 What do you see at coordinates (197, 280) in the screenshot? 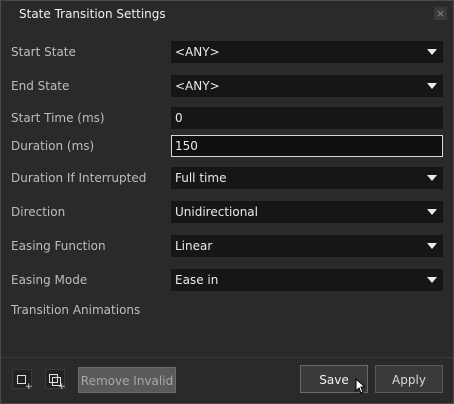
I see `easing-mode-value: Ease in` at bounding box center [197, 280].